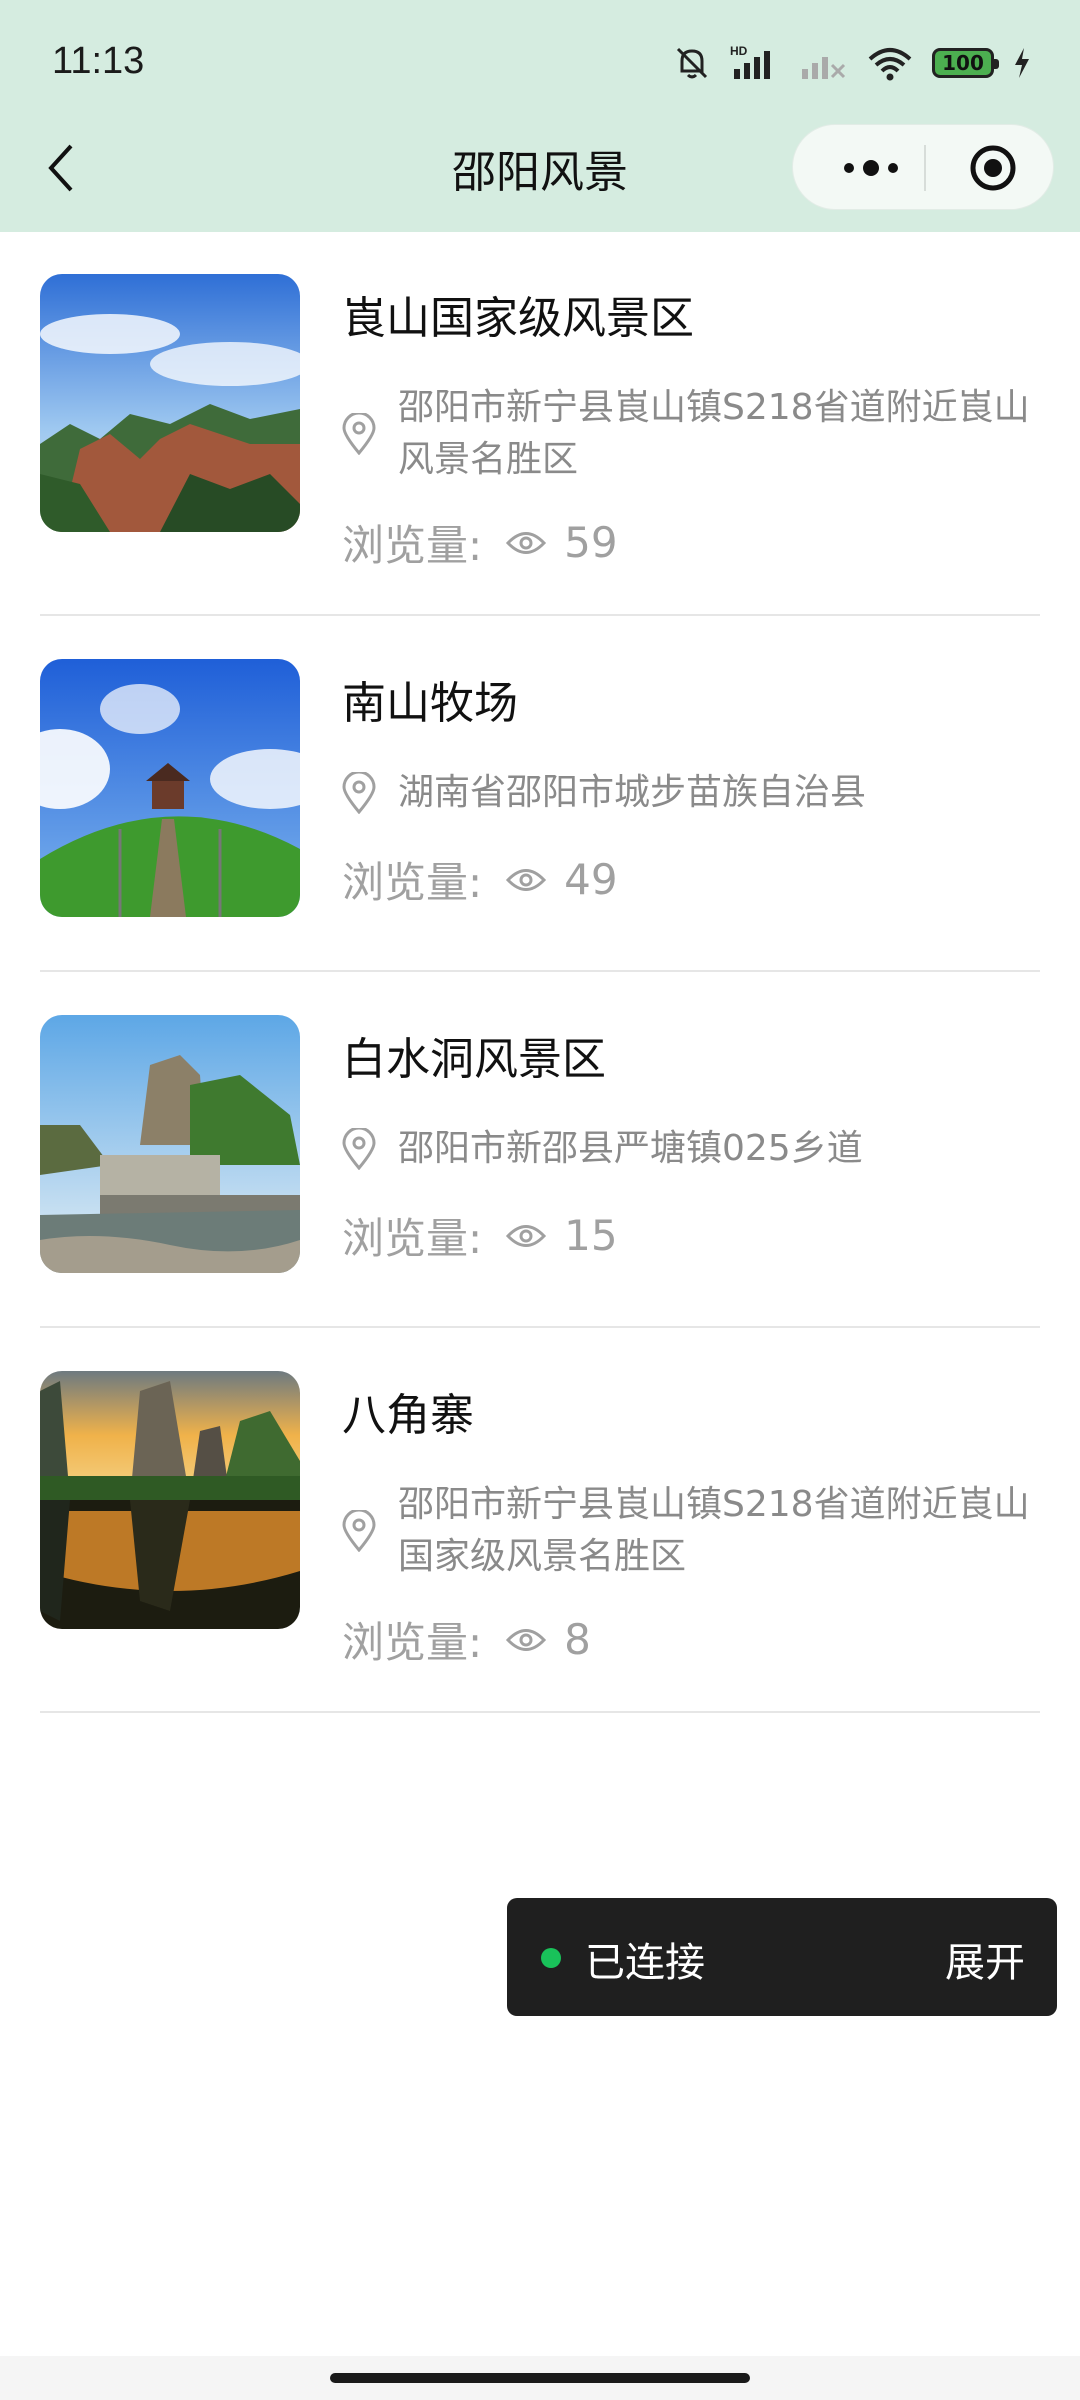 This screenshot has width=1080, height=2400. Describe the element at coordinates (692, 63) in the screenshot. I see `bell-off-icon` at that location.